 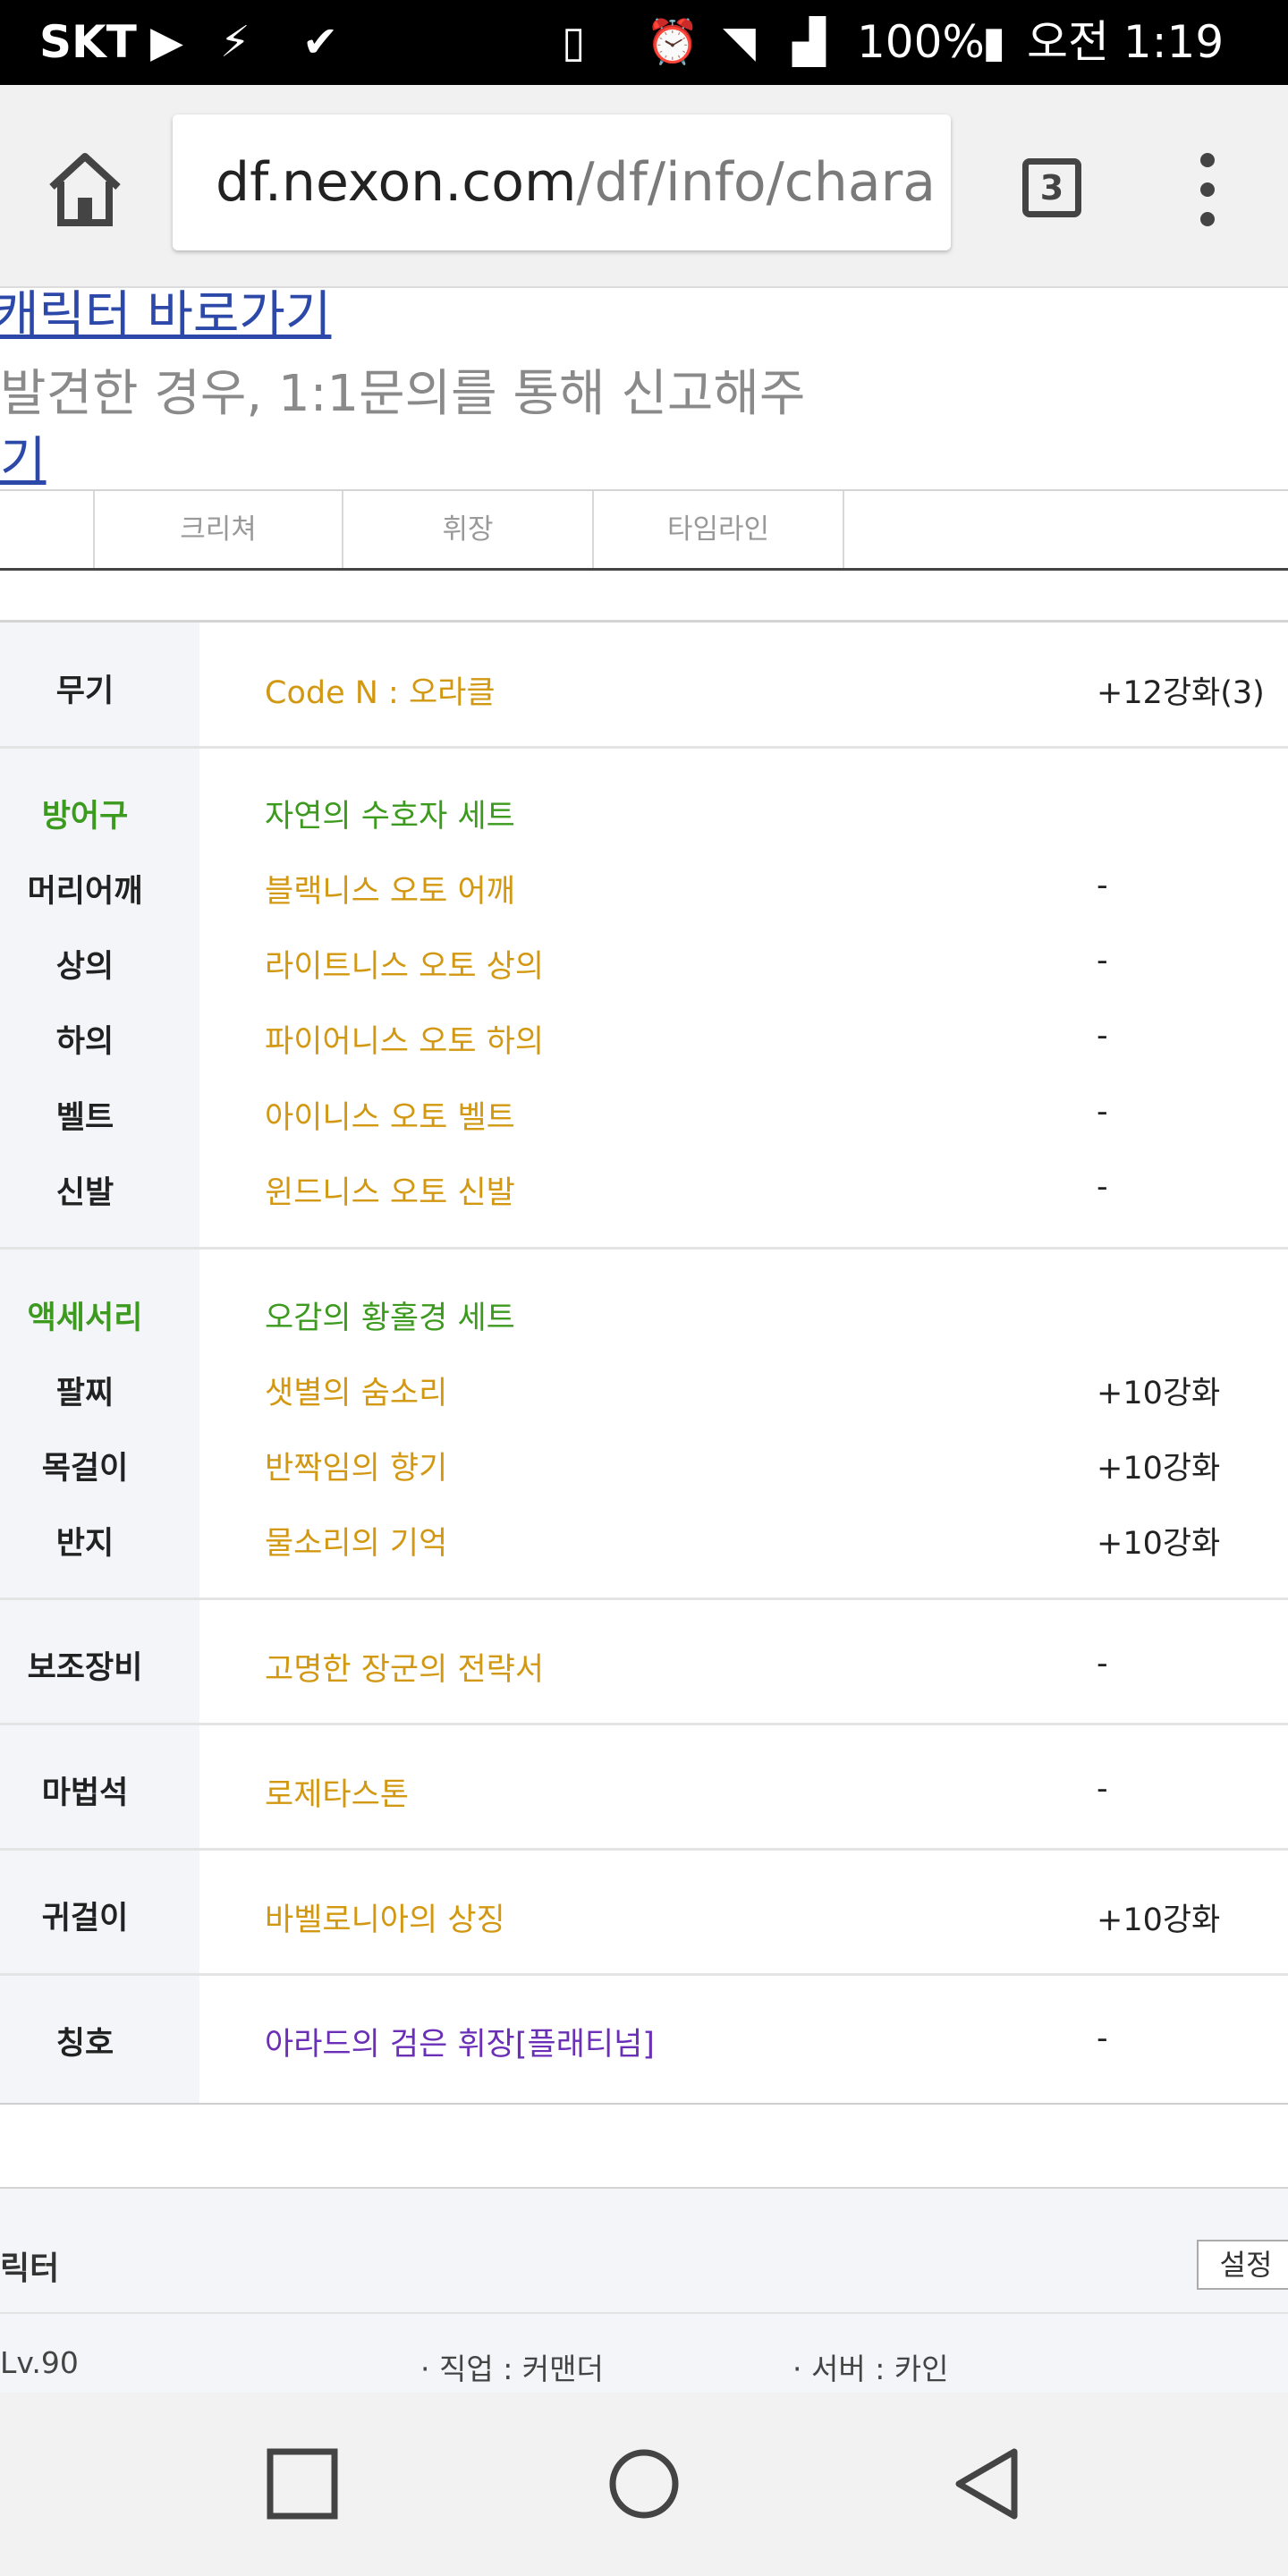 I want to click on character-section: 릭터 설정 Lv.90 · 직업 : 커맨더 · 서버 : 카인, so click(x=644, y=2290).